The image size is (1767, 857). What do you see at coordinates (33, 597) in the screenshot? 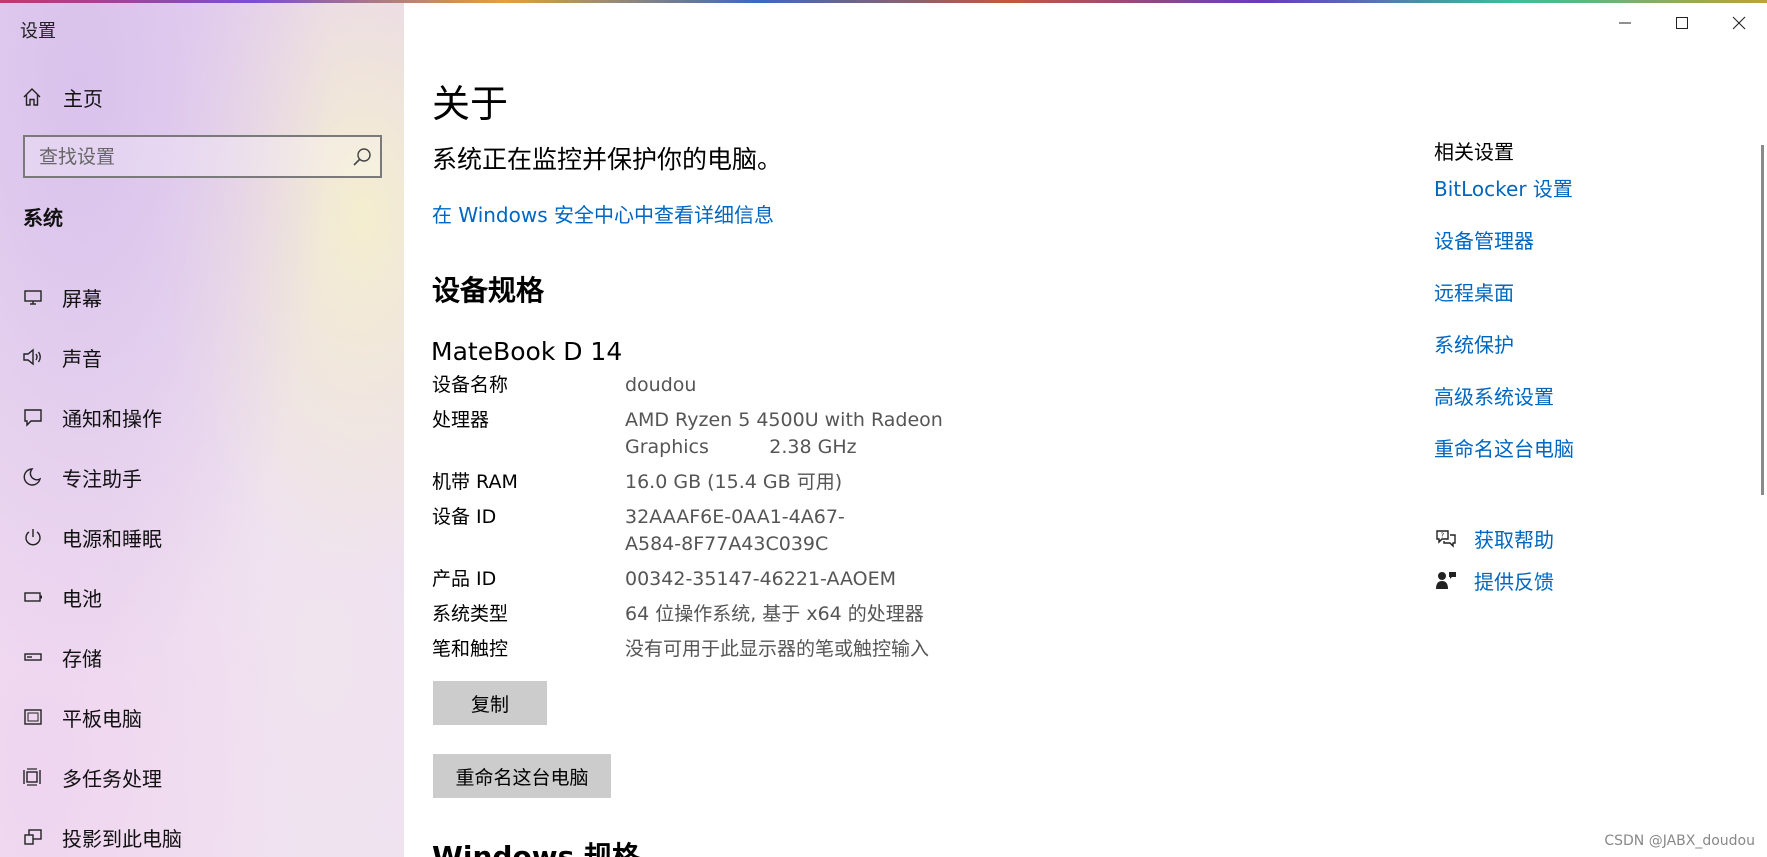
I see `battery-icon` at bounding box center [33, 597].